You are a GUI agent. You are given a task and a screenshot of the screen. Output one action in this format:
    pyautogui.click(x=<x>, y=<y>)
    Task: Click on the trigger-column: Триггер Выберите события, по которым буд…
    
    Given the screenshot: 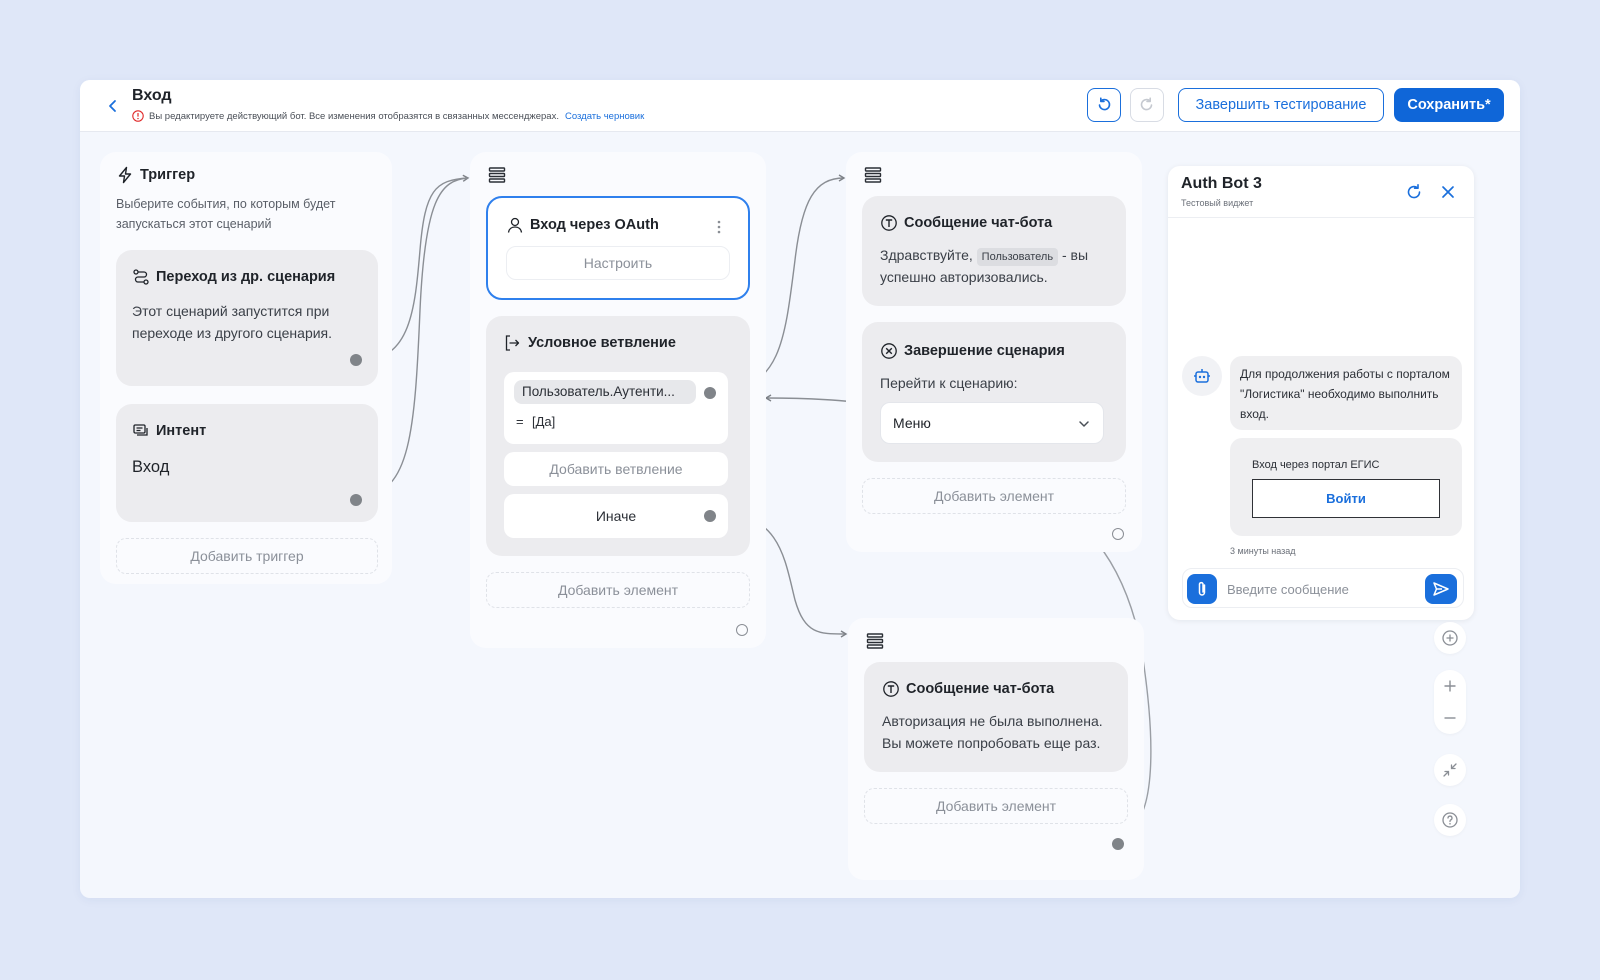 What is the action you would take?
    pyautogui.click(x=246, y=368)
    